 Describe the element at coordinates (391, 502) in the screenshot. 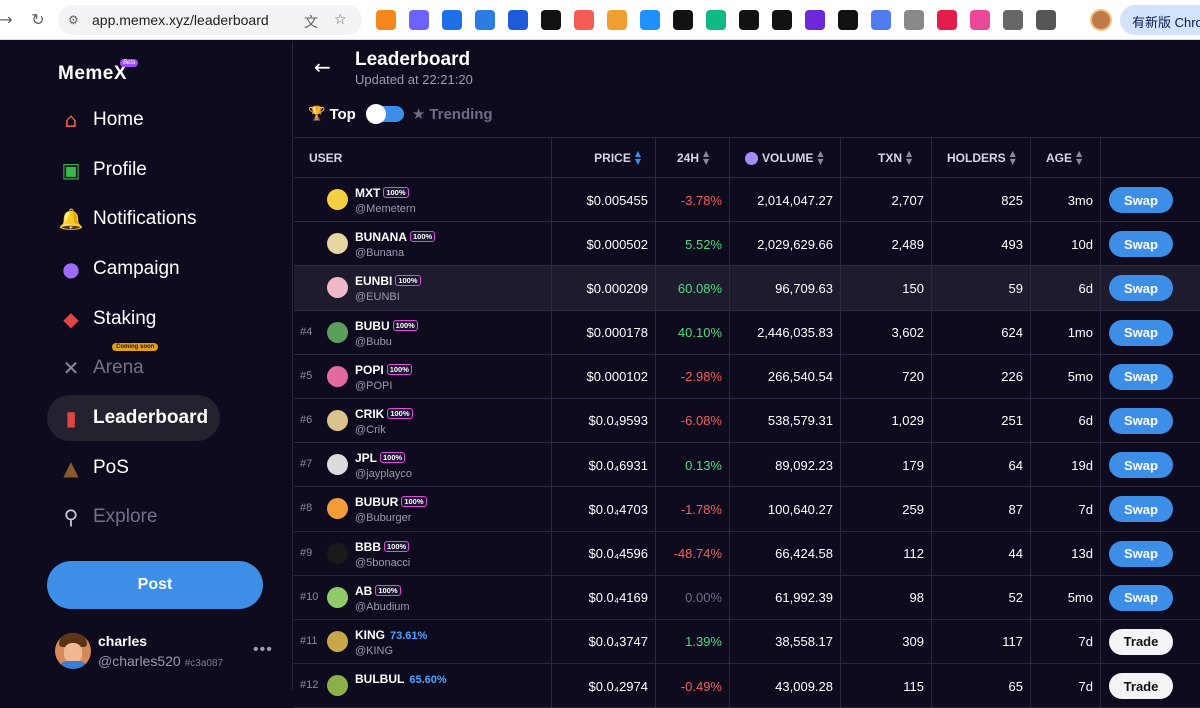

I see `token-name: BUBUR 100%` at that location.